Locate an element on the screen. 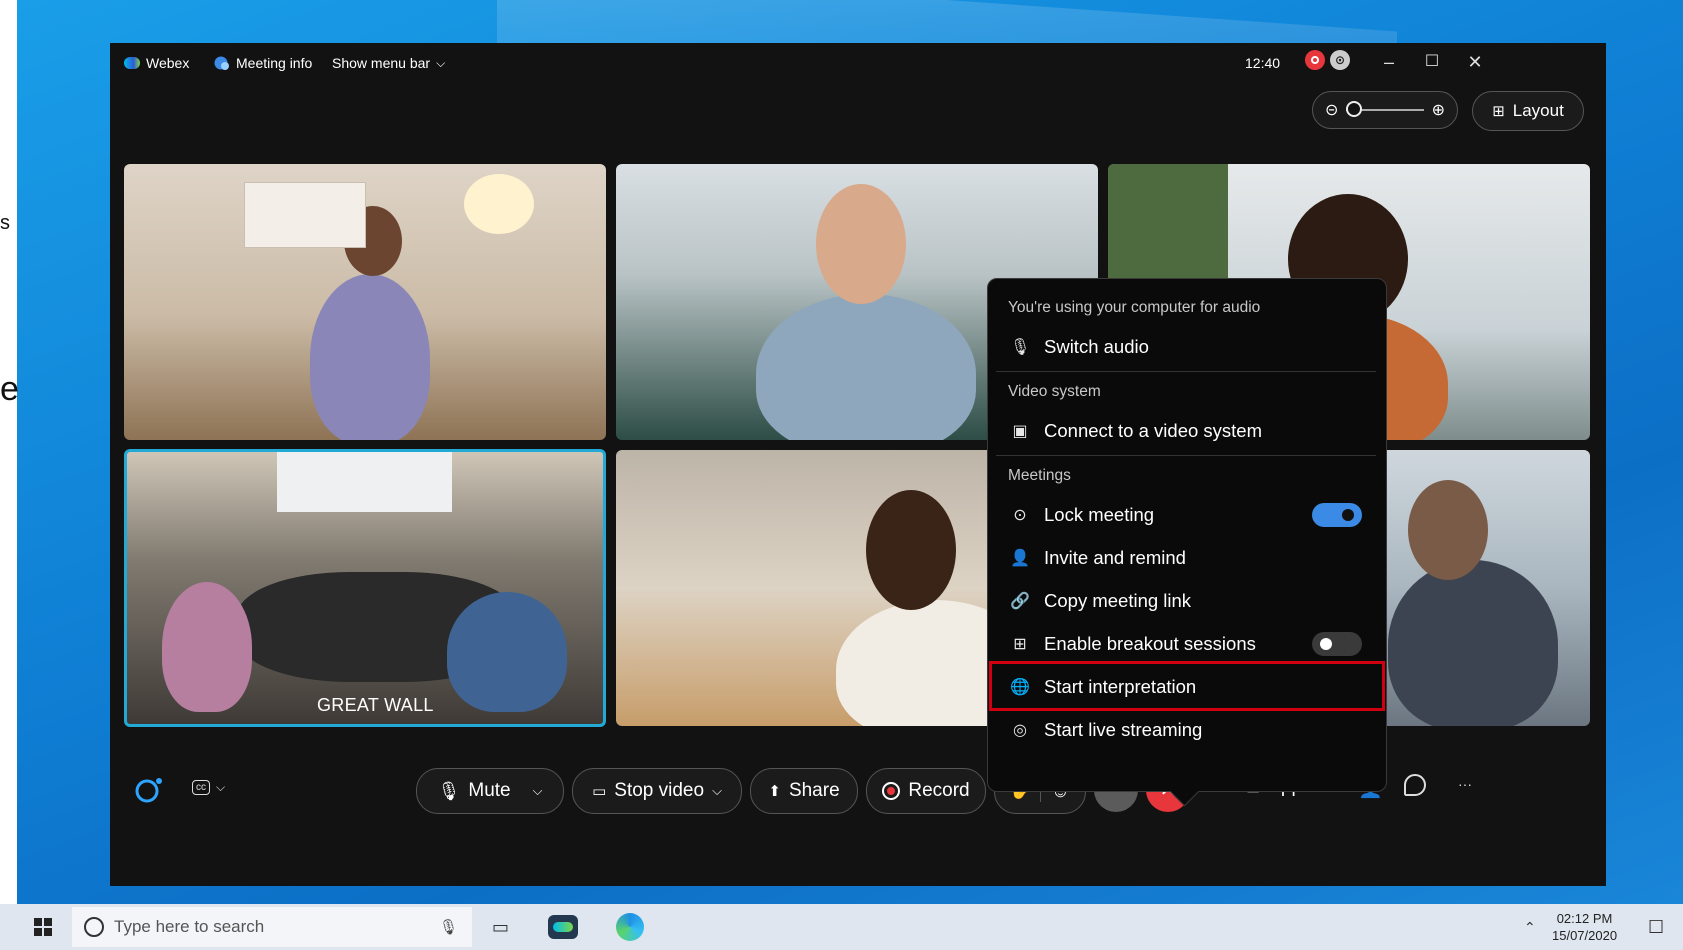 Image resolution: width=1683 pixels, height=950 pixels. stop-video-label: Stop video is located at coordinates (659, 790).